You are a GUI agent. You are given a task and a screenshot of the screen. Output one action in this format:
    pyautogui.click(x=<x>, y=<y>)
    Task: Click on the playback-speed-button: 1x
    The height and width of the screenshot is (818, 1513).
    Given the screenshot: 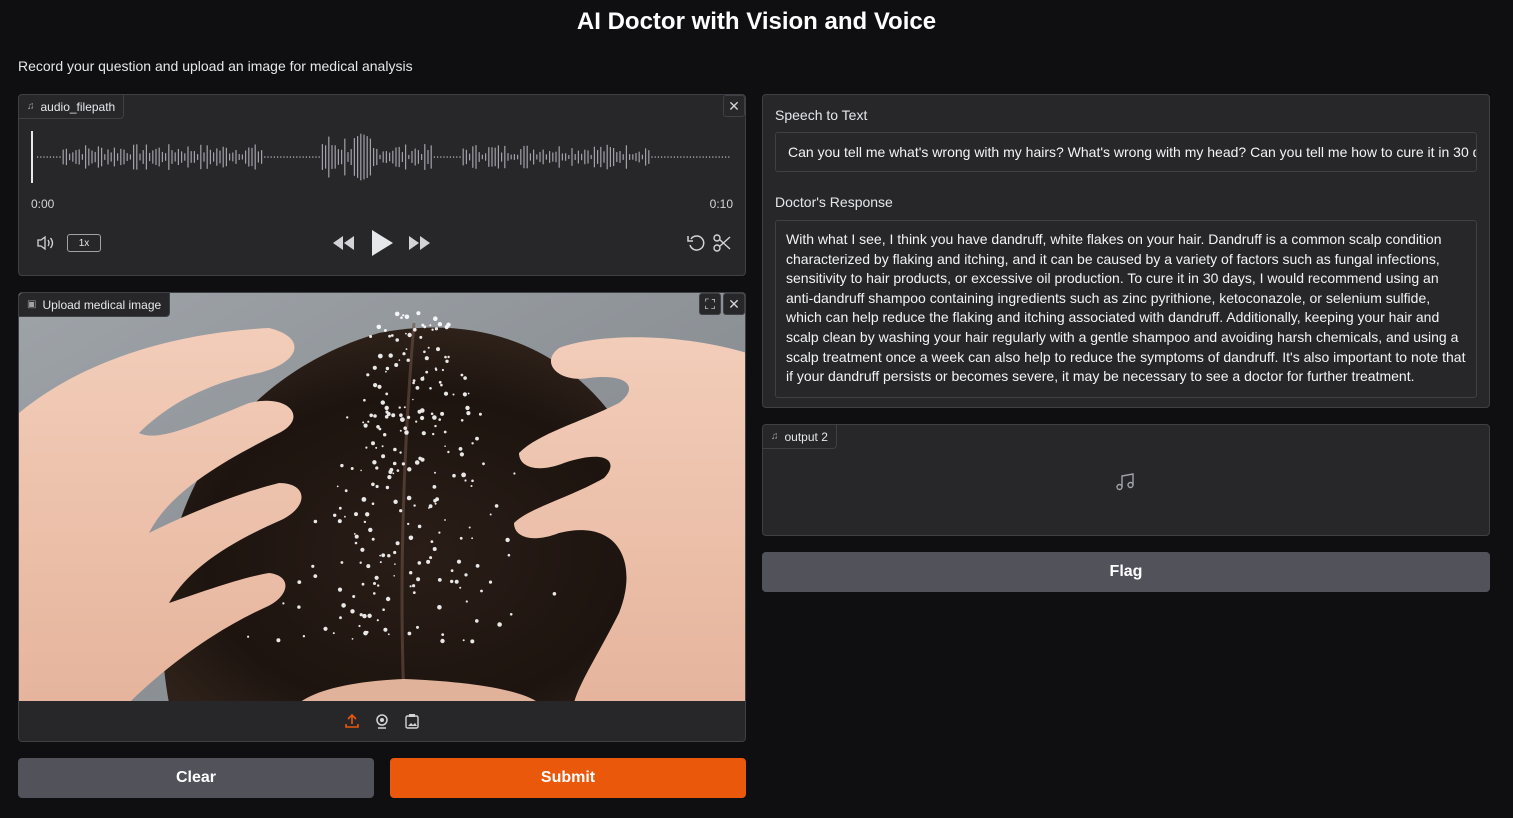 What is the action you would take?
    pyautogui.click(x=84, y=243)
    